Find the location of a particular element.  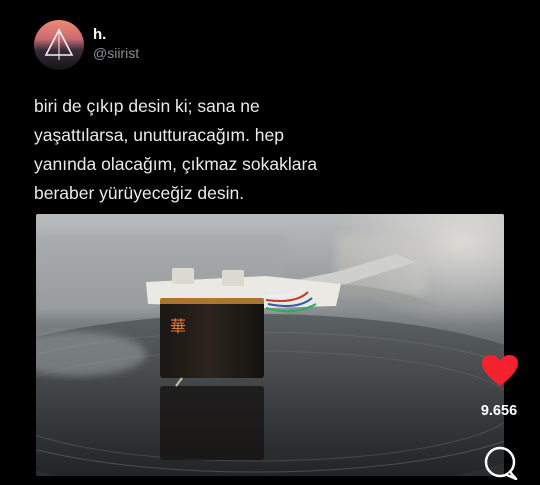

author-handle: @siirist is located at coordinates (116, 53).